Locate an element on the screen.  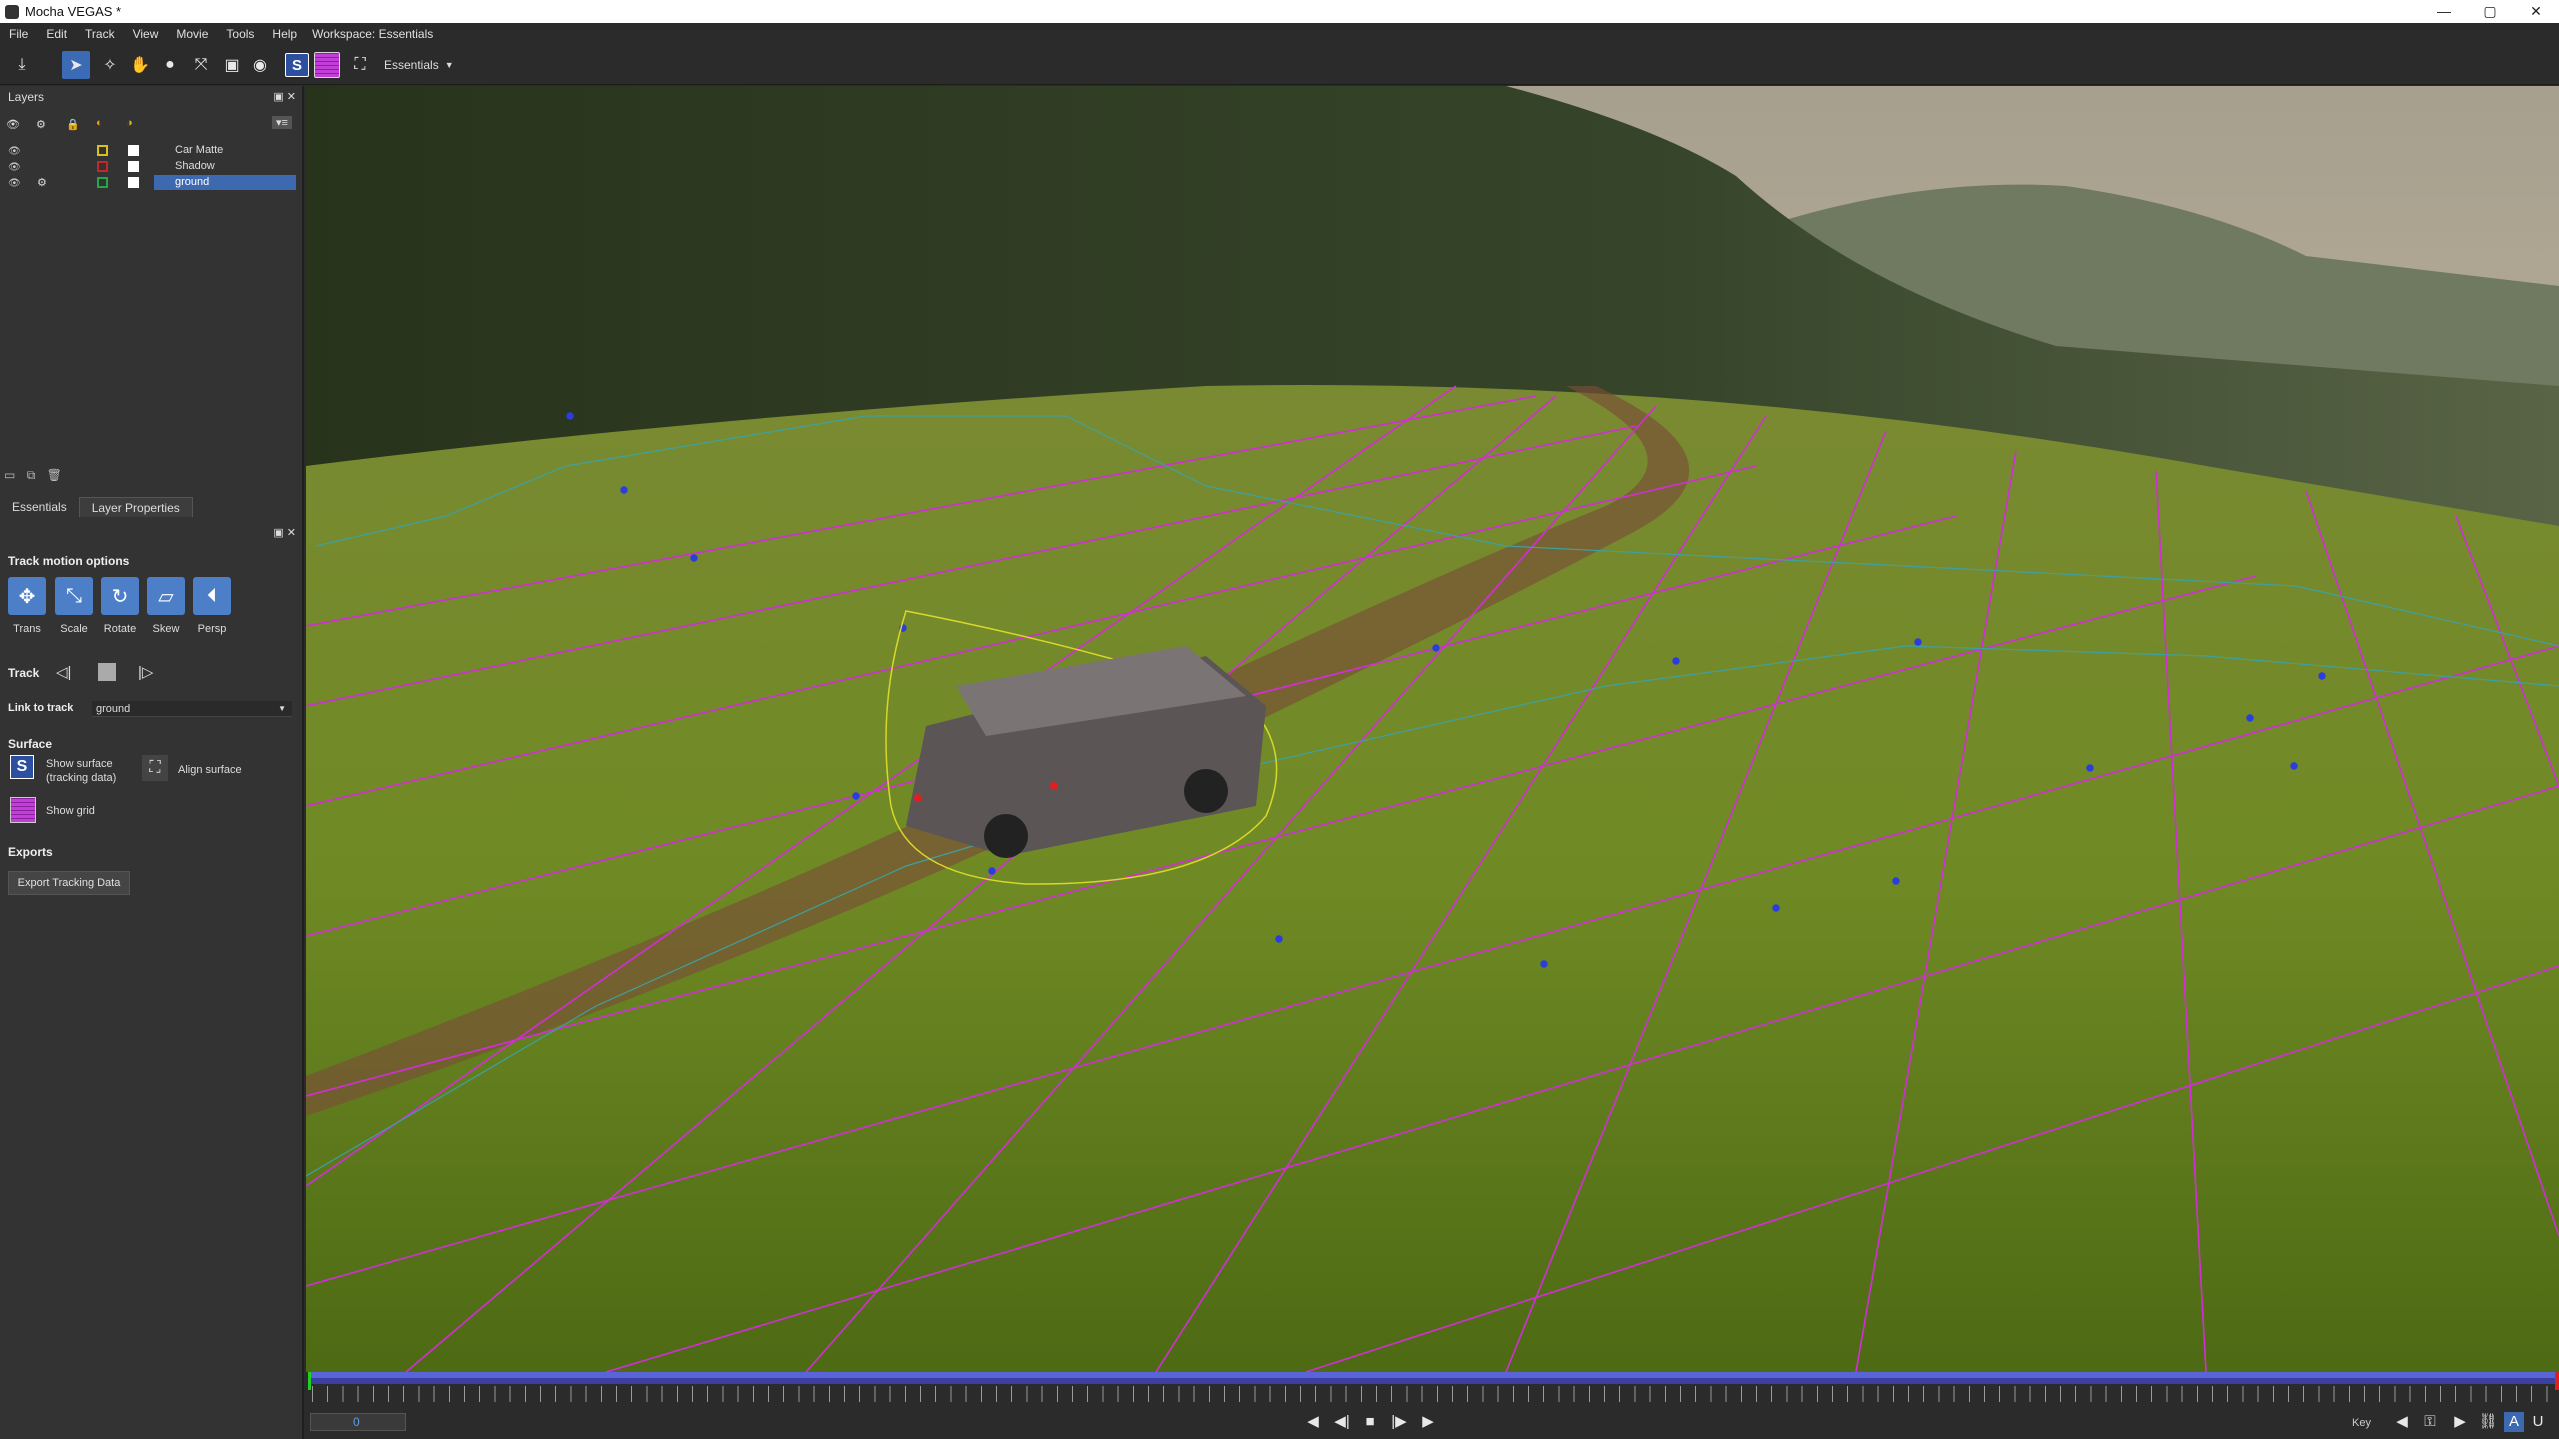
stop-tracking-icon is located at coordinates (107, 672).